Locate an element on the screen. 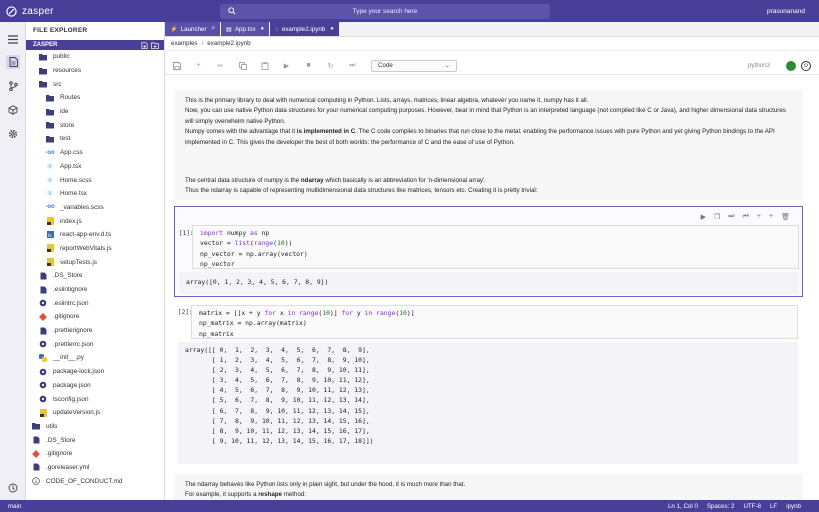  line-ending: LF is located at coordinates (773, 506).